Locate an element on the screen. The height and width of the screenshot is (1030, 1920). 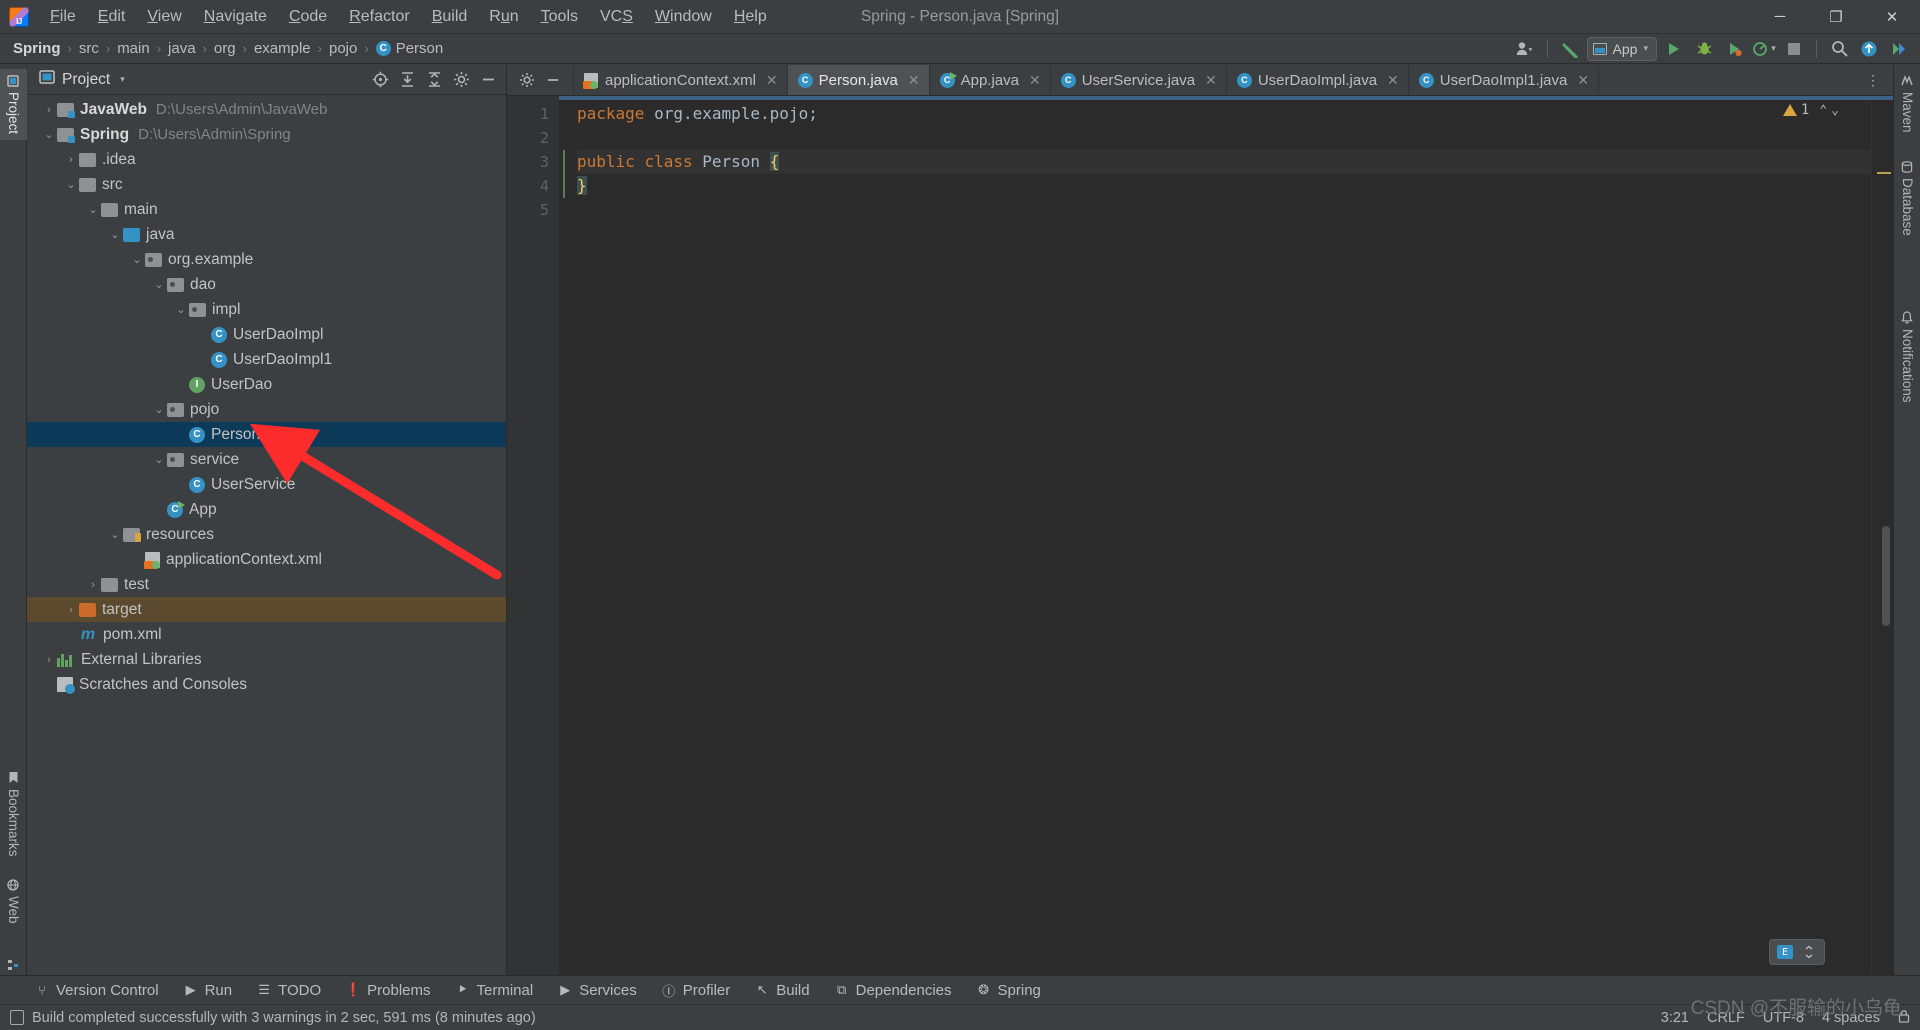
hide-editor-icon is located at coordinates (553, 80).